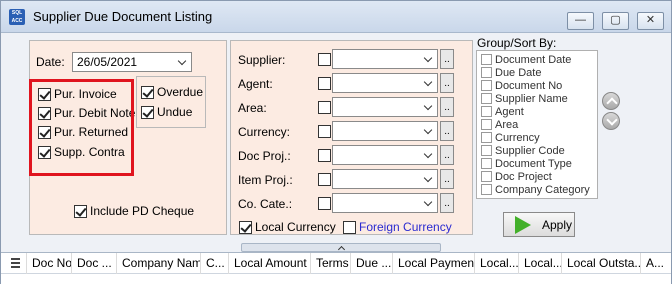 The width and height of the screenshot is (672, 284). Describe the element at coordinates (147, 112) in the screenshot. I see `undue-checkbox` at that location.